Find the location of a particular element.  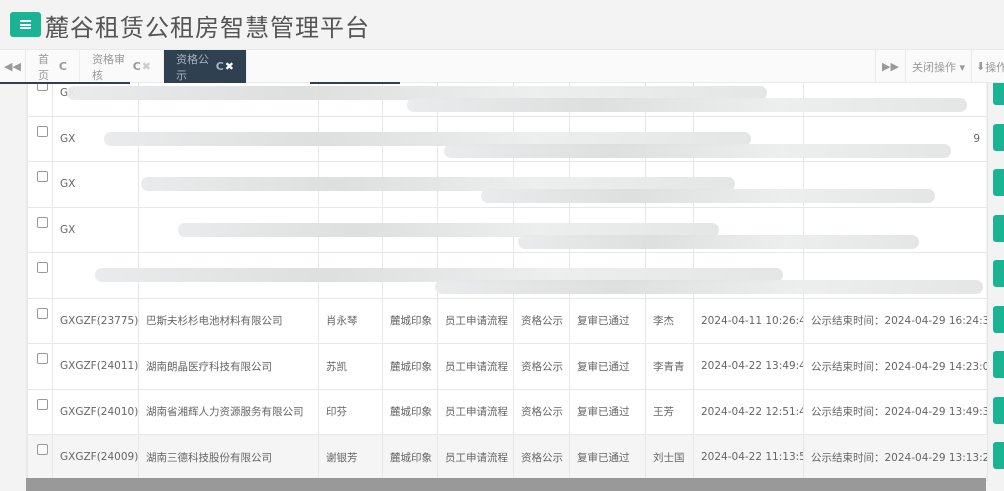

tab-label: 资格公示 is located at coordinates (192, 67).